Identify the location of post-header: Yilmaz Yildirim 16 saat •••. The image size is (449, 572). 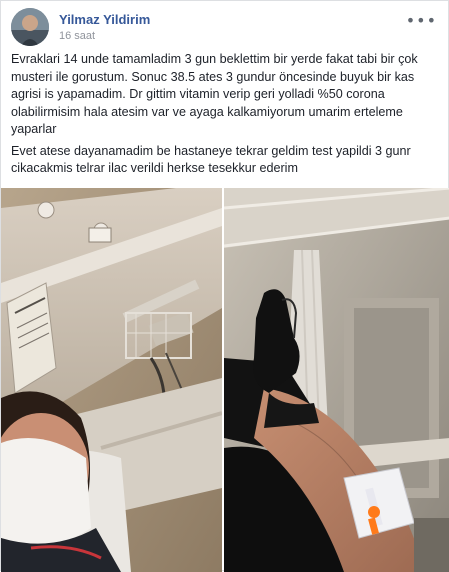
(225, 26).